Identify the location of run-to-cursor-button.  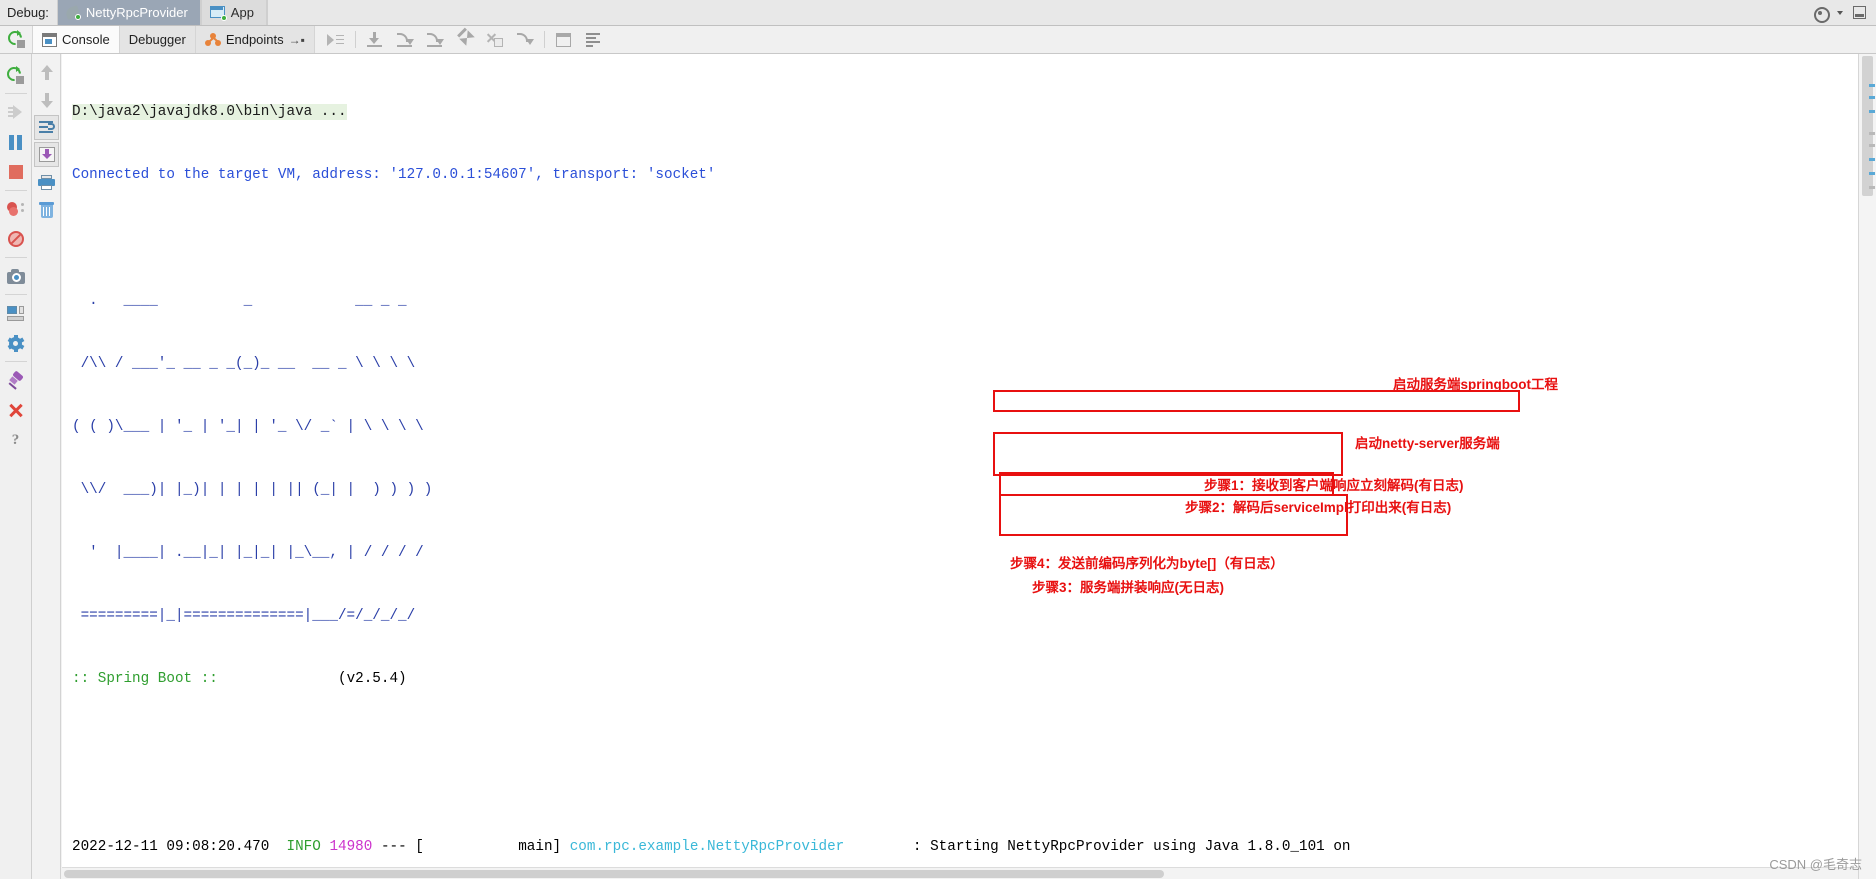
(525, 39).